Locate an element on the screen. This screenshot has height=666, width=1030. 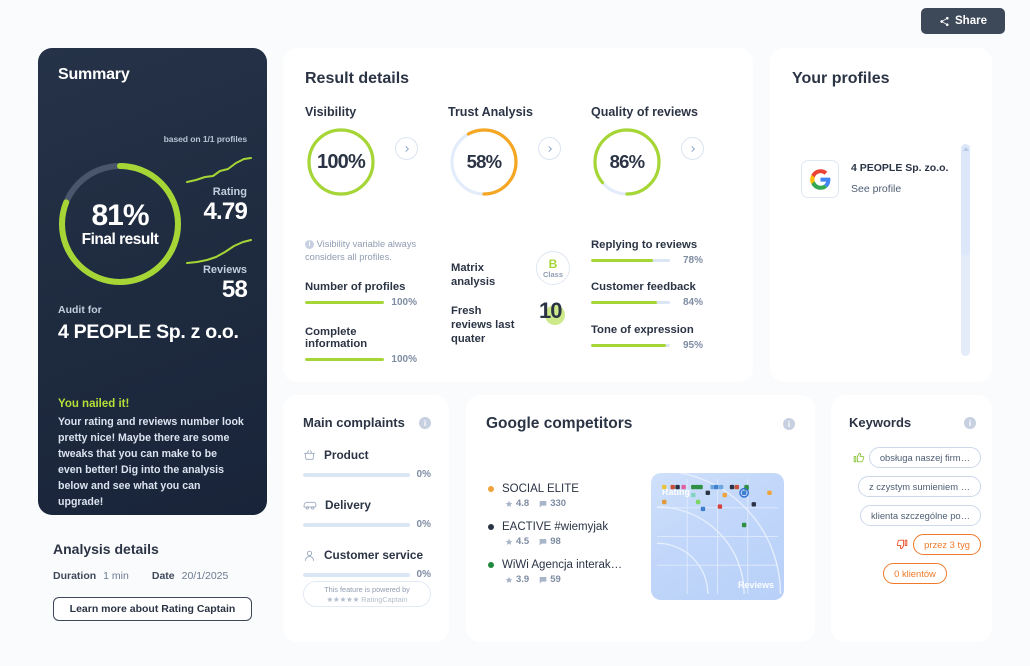
thumbs-up-icon is located at coordinates (859, 457).